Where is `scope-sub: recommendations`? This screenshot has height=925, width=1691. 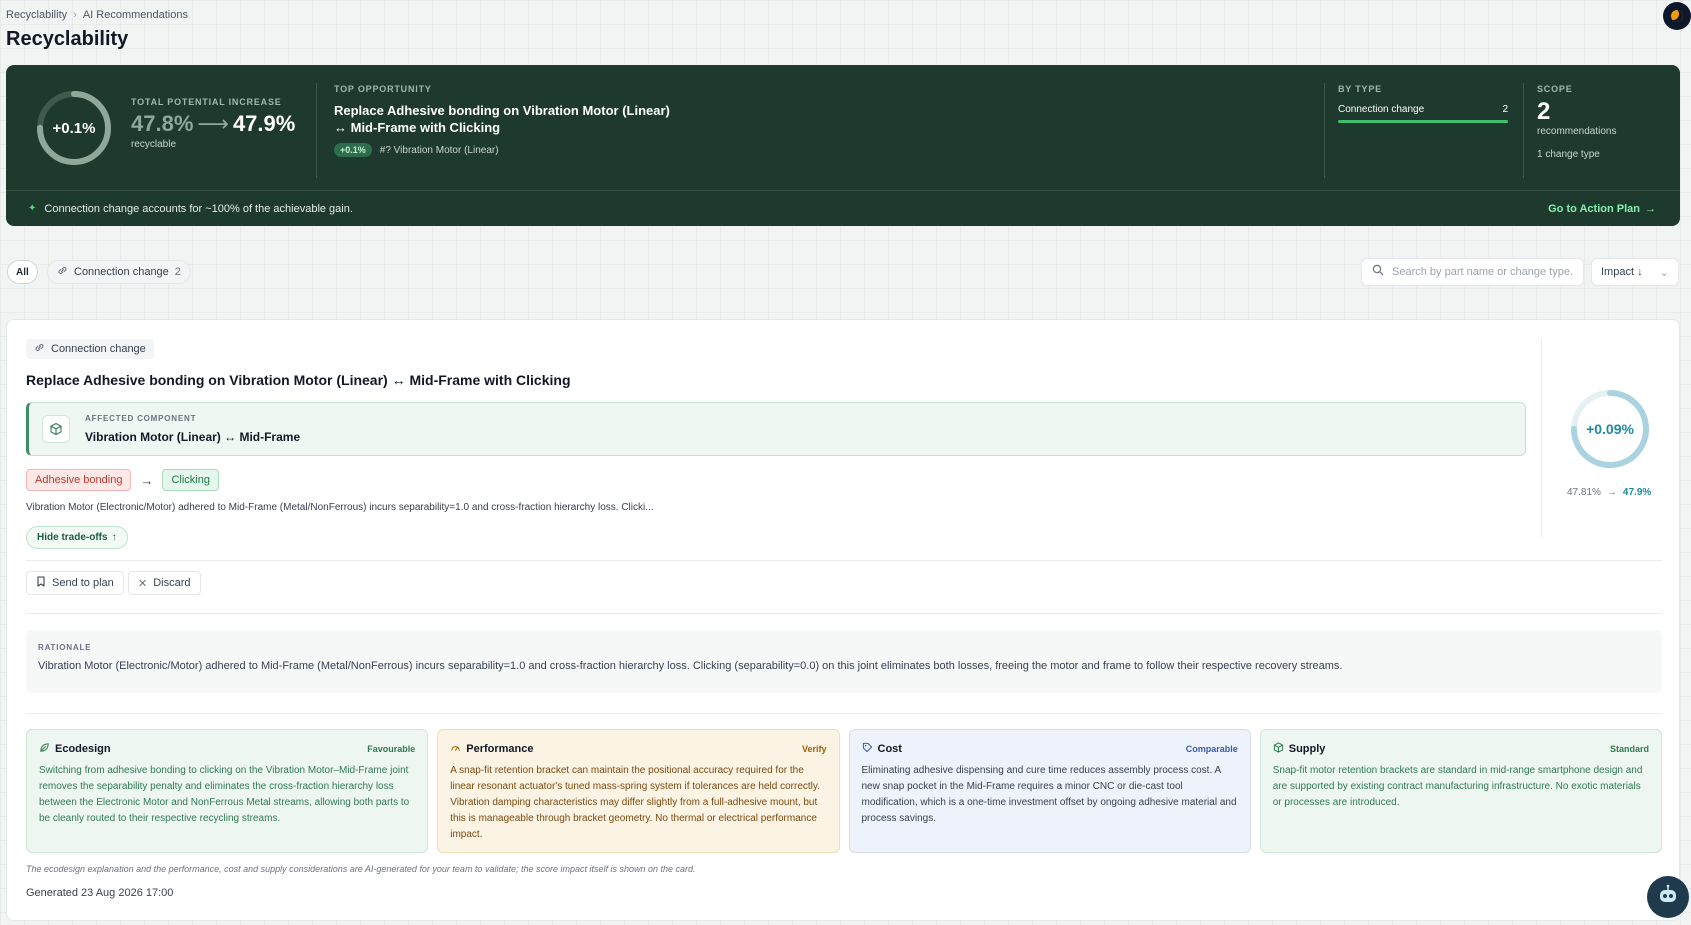 scope-sub: recommendations is located at coordinates (1577, 131).